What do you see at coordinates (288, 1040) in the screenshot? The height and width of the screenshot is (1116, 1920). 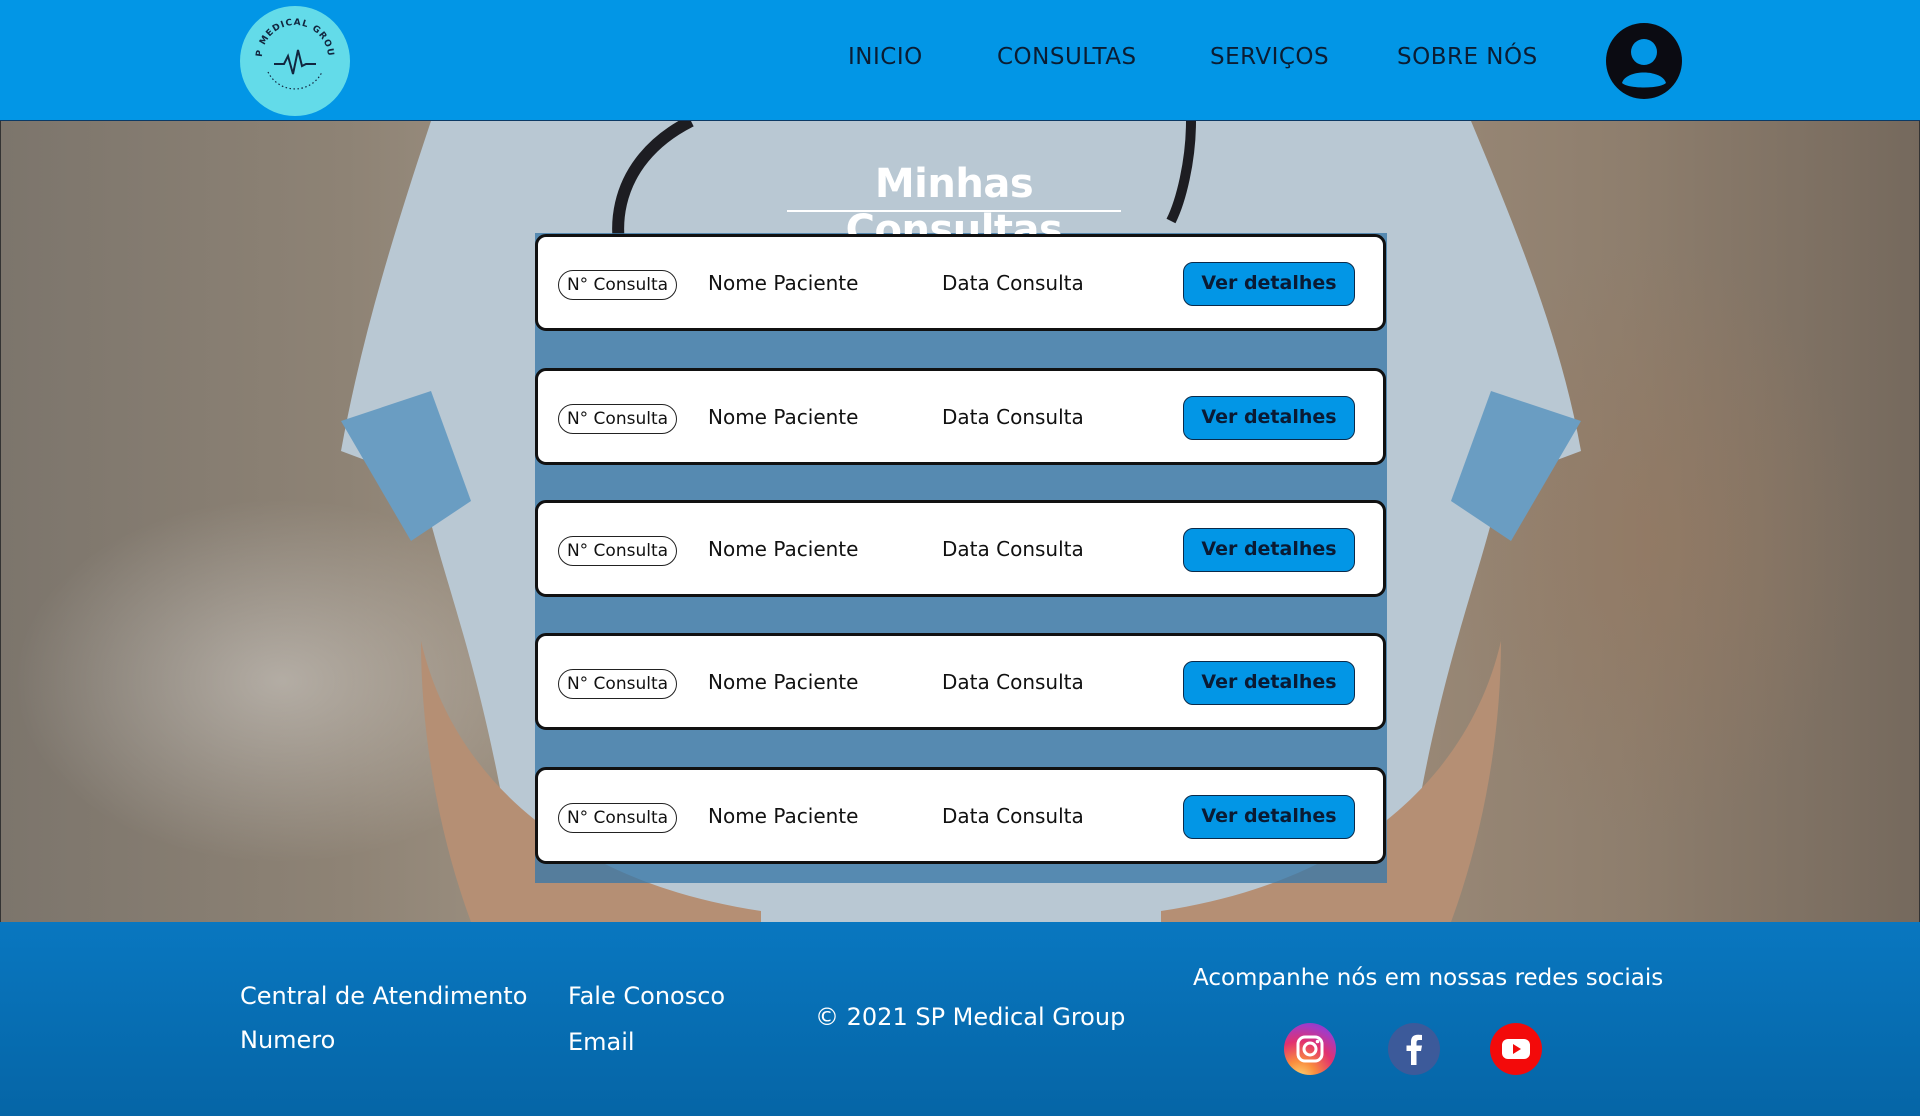 I see `numero-label: Numero` at bounding box center [288, 1040].